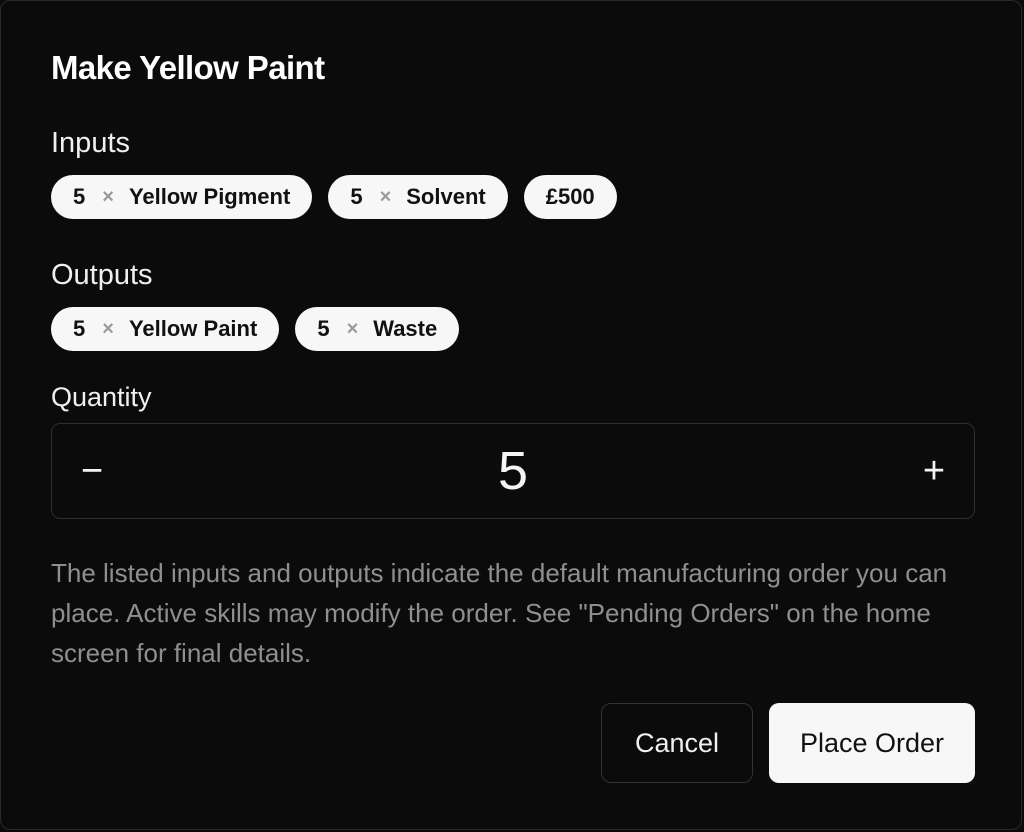 This screenshot has width=1024, height=832. What do you see at coordinates (102, 275) in the screenshot?
I see `outputs-label: Outputs` at bounding box center [102, 275].